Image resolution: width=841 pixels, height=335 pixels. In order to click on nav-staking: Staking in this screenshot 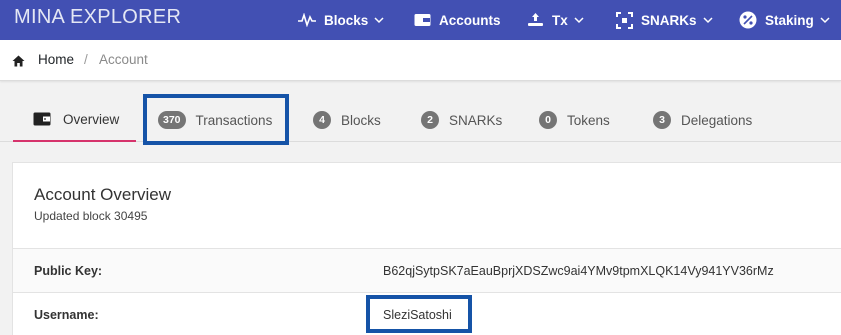, I will do `click(784, 20)`.